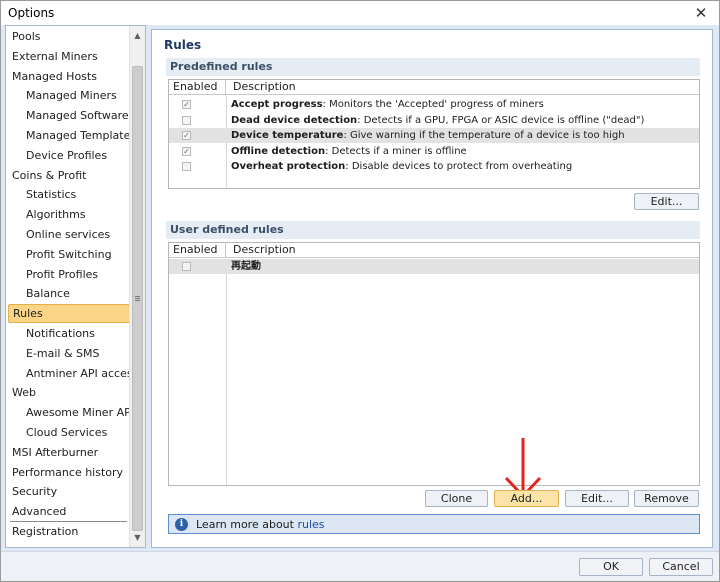 The width and height of the screenshot is (720, 582). What do you see at coordinates (288, 167) in the screenshot?
I see `rule-name: Overheat protection` at bounding box center [288, 167].